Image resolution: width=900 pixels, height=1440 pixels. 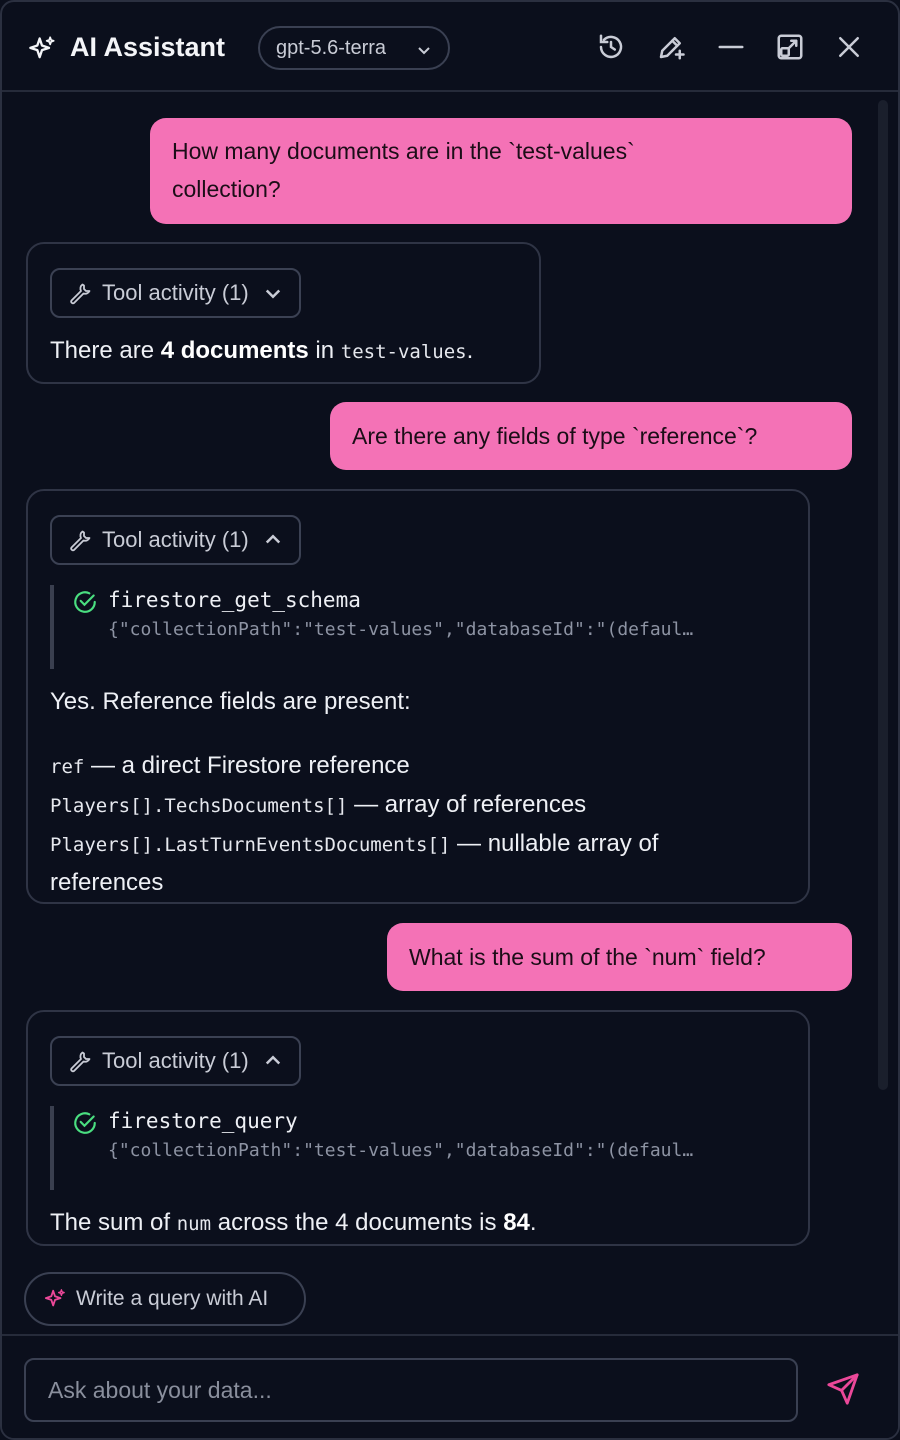 I want to click on model-selector: gpt-5.6-terra, so click(x=354, y=48).